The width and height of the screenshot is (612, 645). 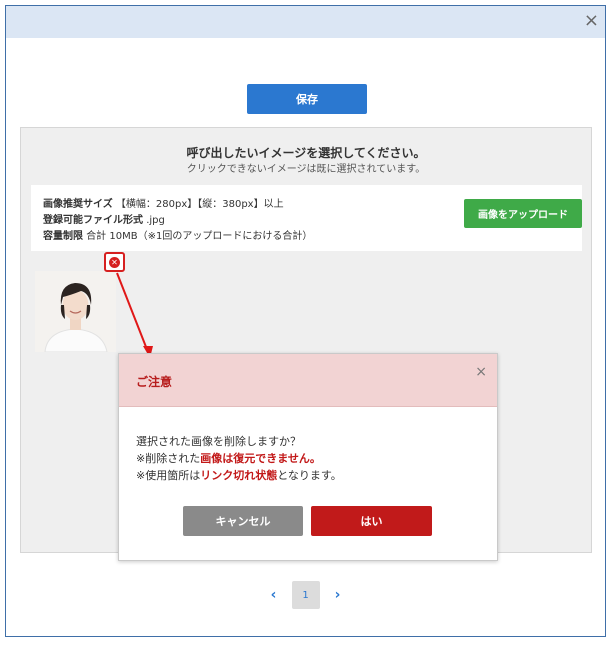 I want to click on dialog-line-2: ※削除された画像は復元できません。, so click(x=228, y=458).